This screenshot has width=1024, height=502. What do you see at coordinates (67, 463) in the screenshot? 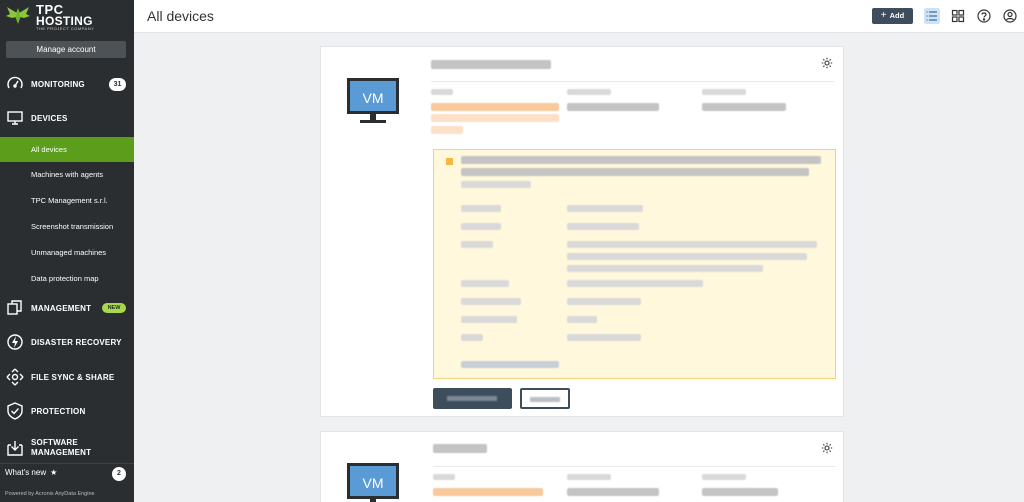
I see `footer-divider` at bounding box center [67, 463].